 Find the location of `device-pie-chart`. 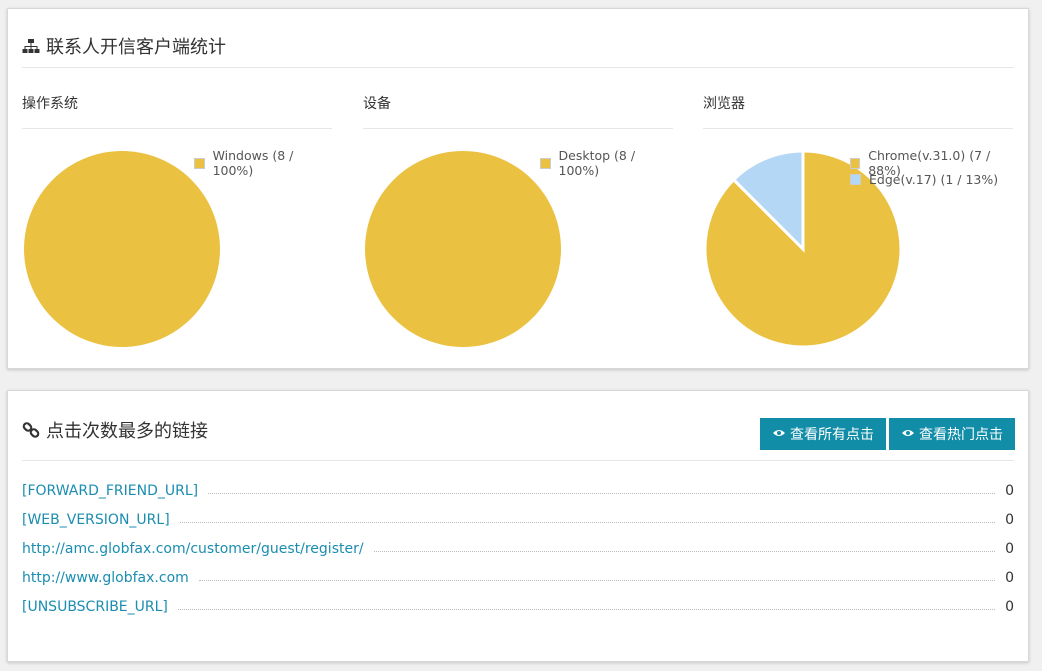

device-pie-chart is located at coordinates (463, 249).